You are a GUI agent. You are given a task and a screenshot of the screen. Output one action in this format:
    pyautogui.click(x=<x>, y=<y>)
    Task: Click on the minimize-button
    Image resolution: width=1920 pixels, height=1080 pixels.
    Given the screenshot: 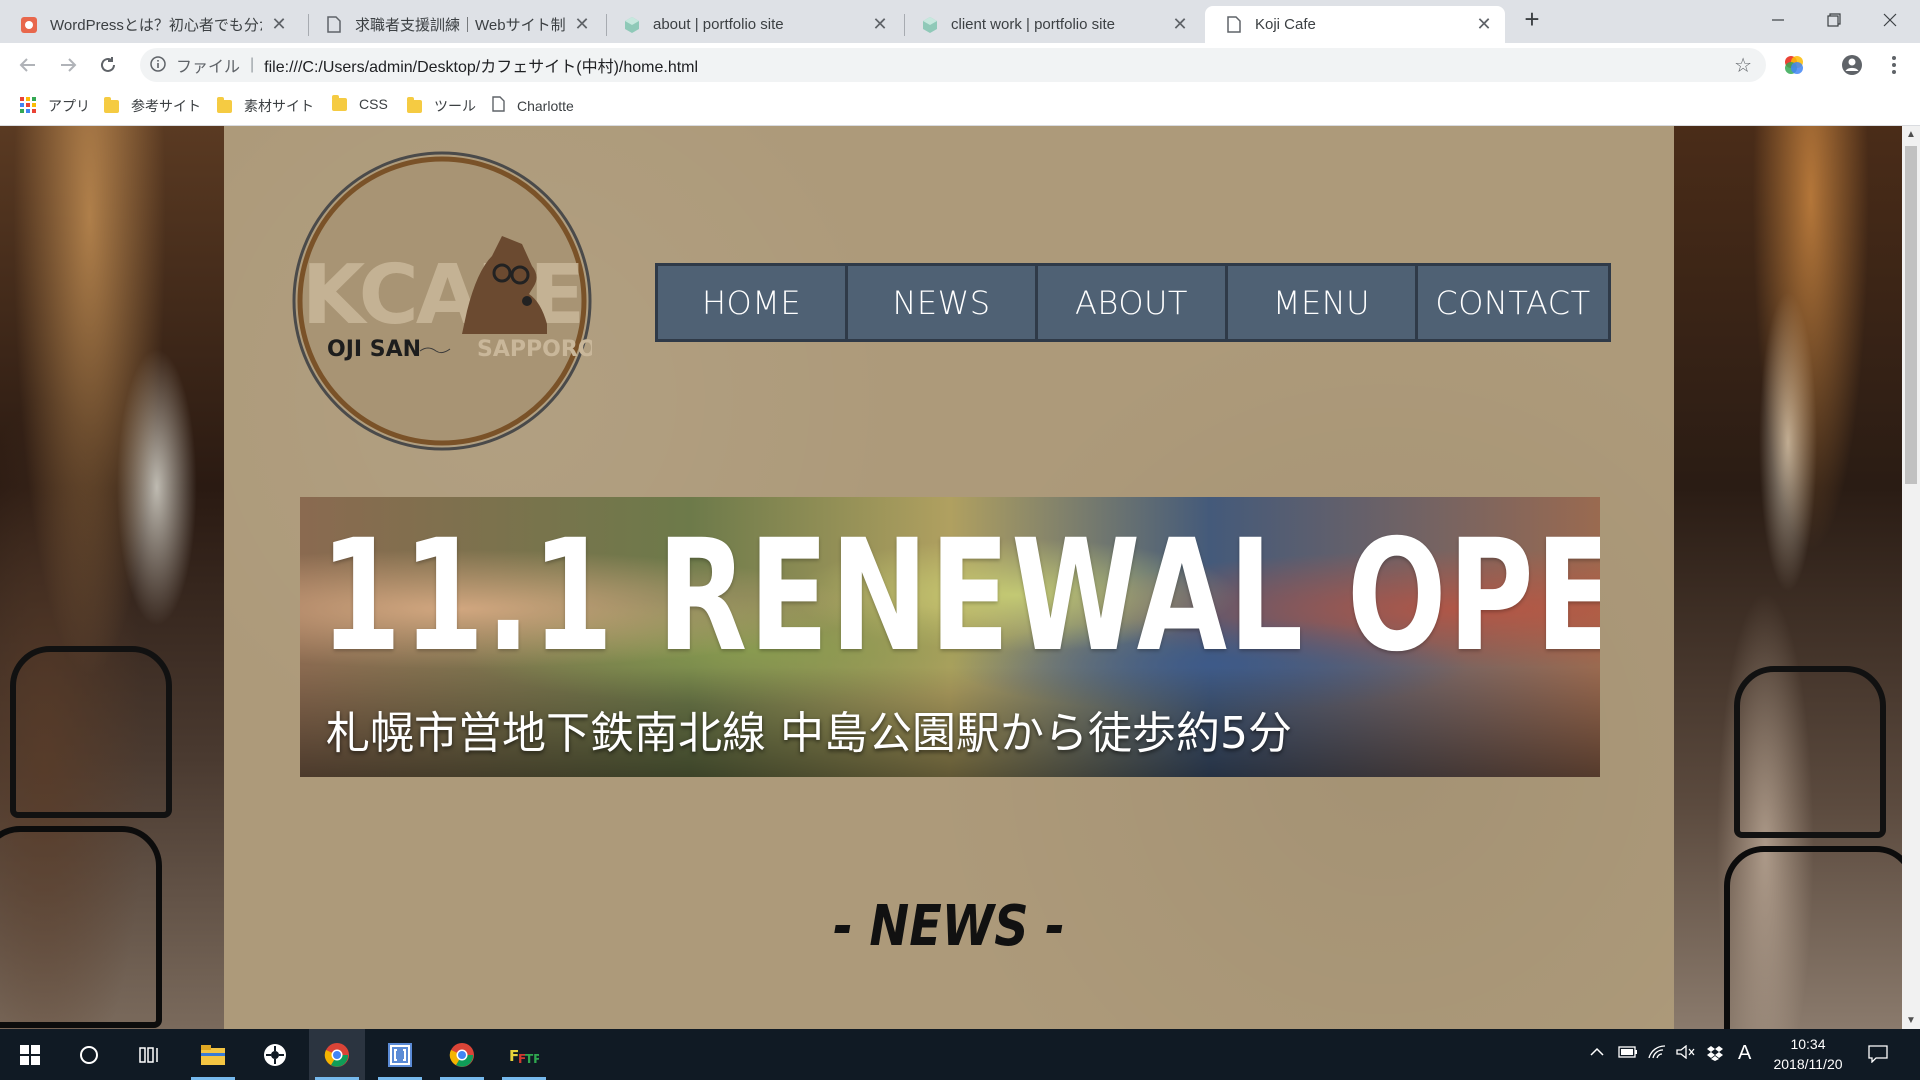 What is the action you would take?
    pyautogui.click(x=1778, y=20)
    